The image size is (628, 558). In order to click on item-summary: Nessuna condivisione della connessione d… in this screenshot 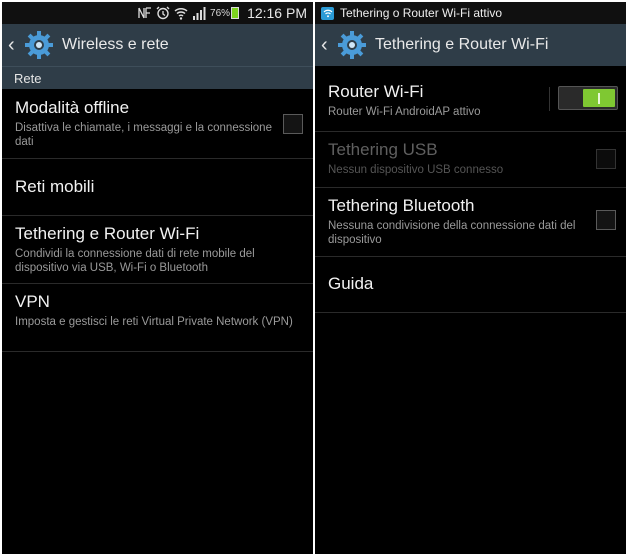, I will do `click(452, 233)`.